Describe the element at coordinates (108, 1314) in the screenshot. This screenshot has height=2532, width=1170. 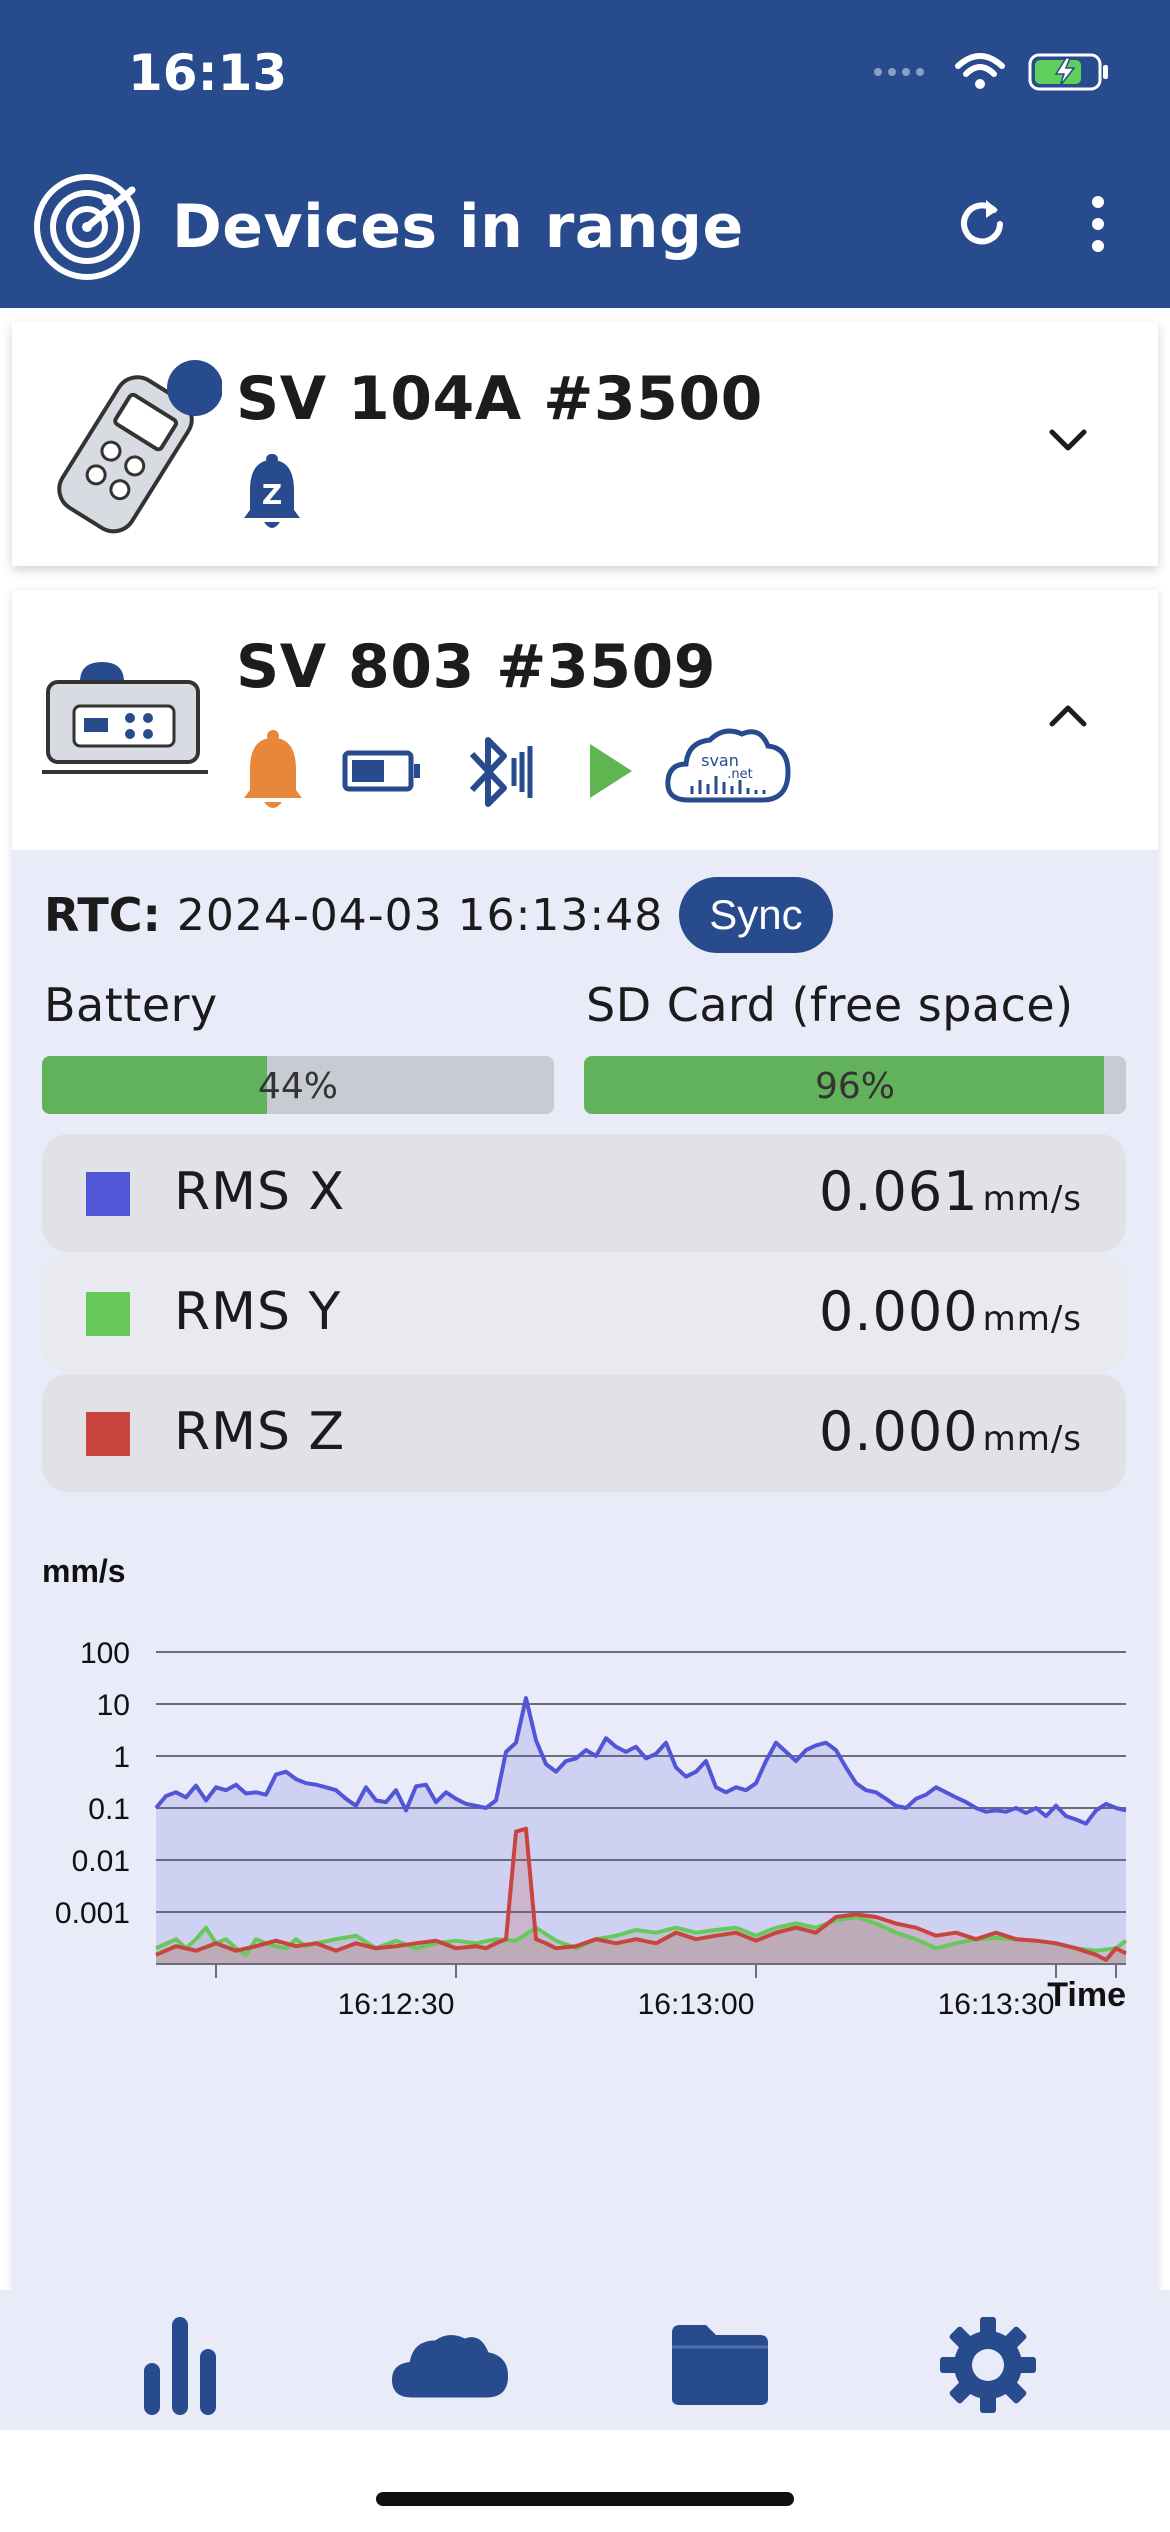
I see `rms-y-swatch` at that location.